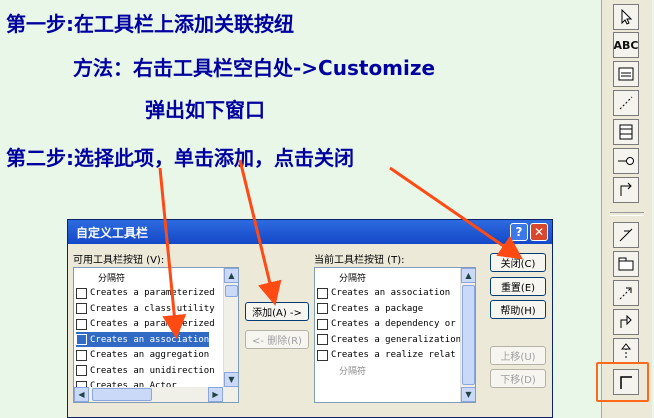 This screenshot has width=654, height=418. I want to click on current-list-vscrollbar: ▲ ▼, so click(467, 335).